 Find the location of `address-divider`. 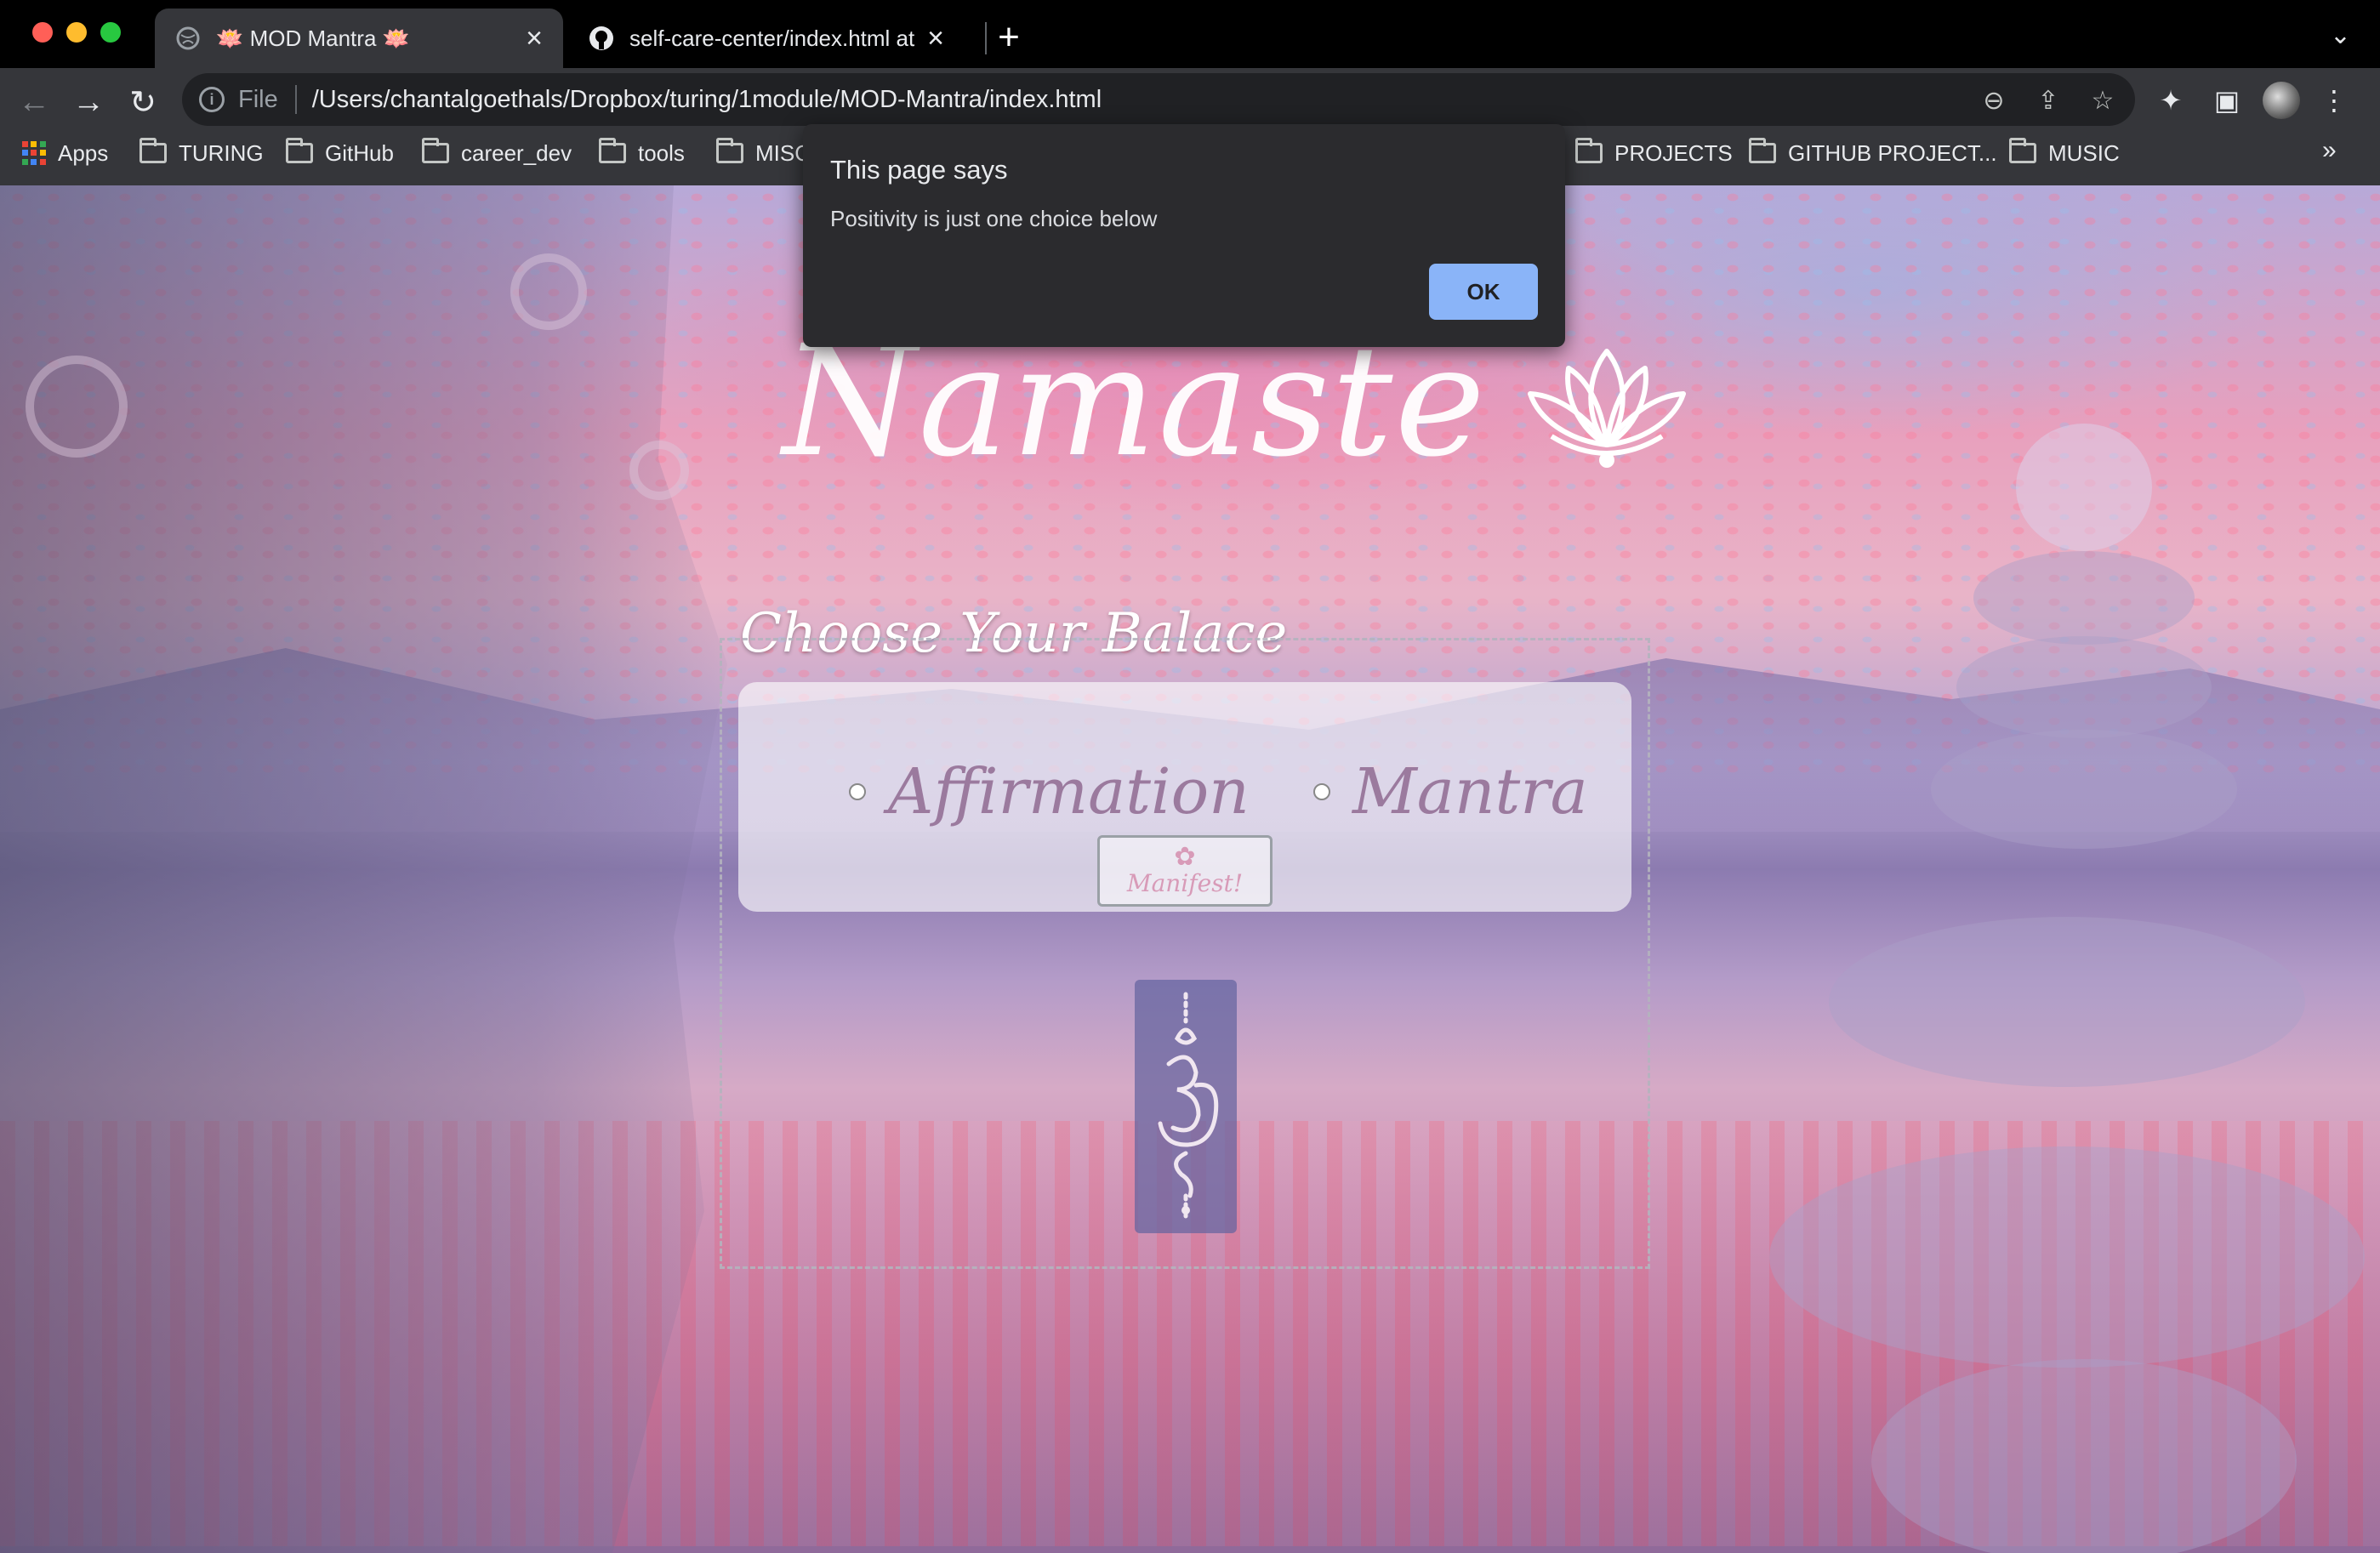

address-divider is located at coordinates (295, 99).